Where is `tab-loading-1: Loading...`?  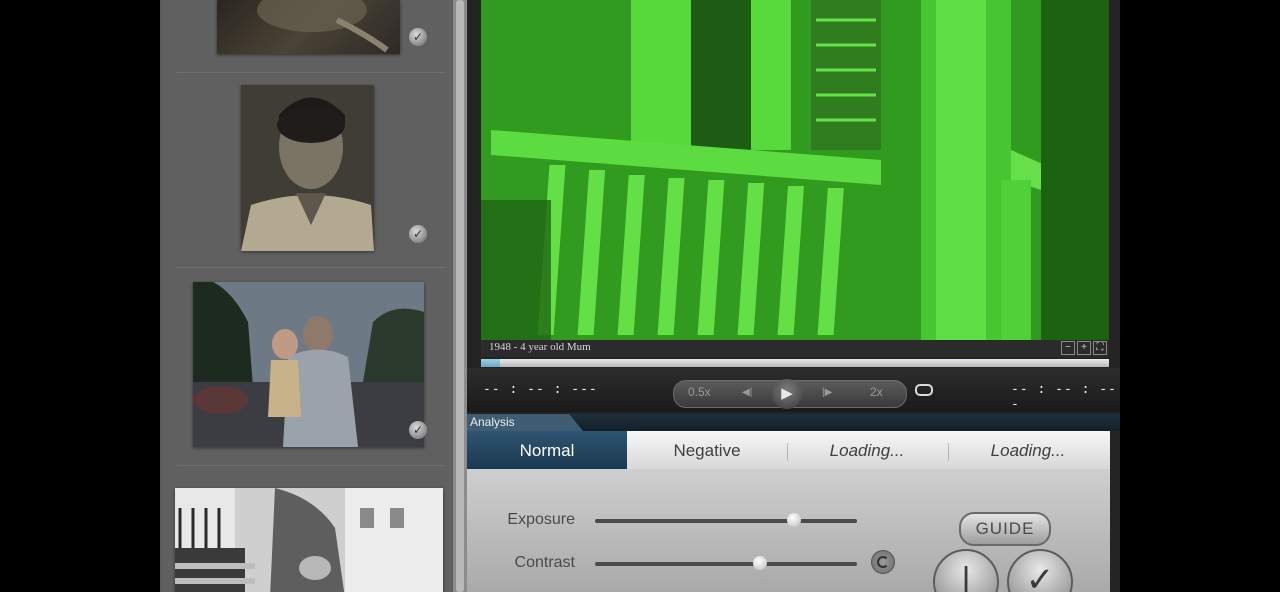 tab-loading-1: Loading... is located at coordinates (867, 450).